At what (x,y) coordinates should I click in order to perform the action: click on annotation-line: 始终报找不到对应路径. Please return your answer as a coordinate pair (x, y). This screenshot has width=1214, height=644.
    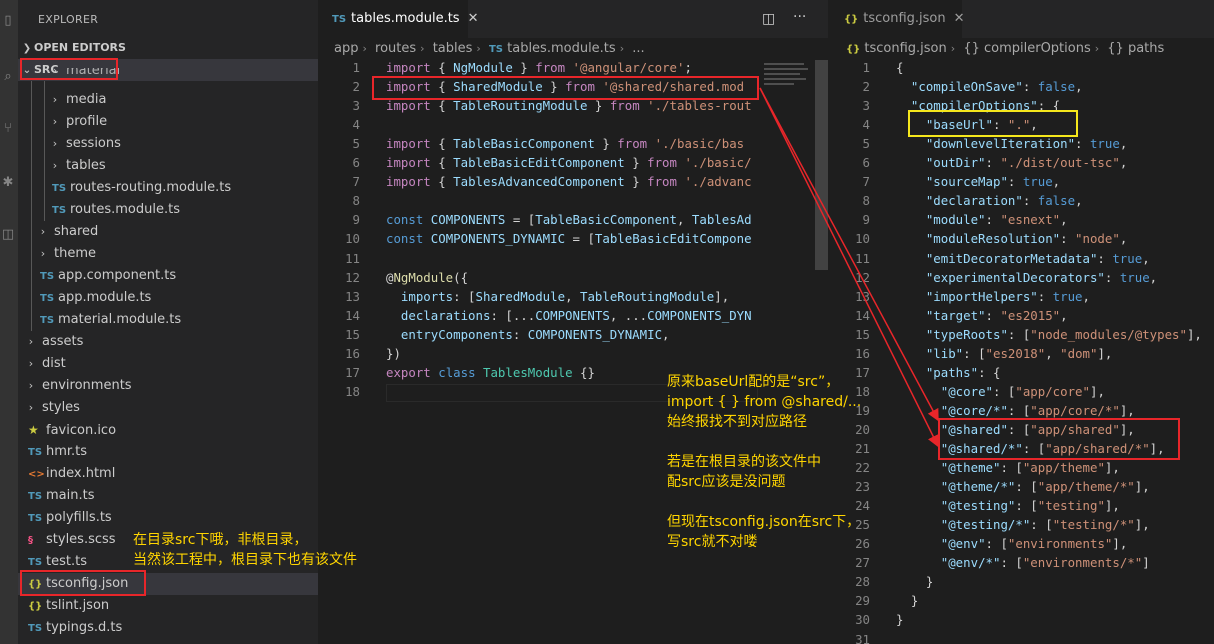
    Looking at the image, I should click on (737, 422).